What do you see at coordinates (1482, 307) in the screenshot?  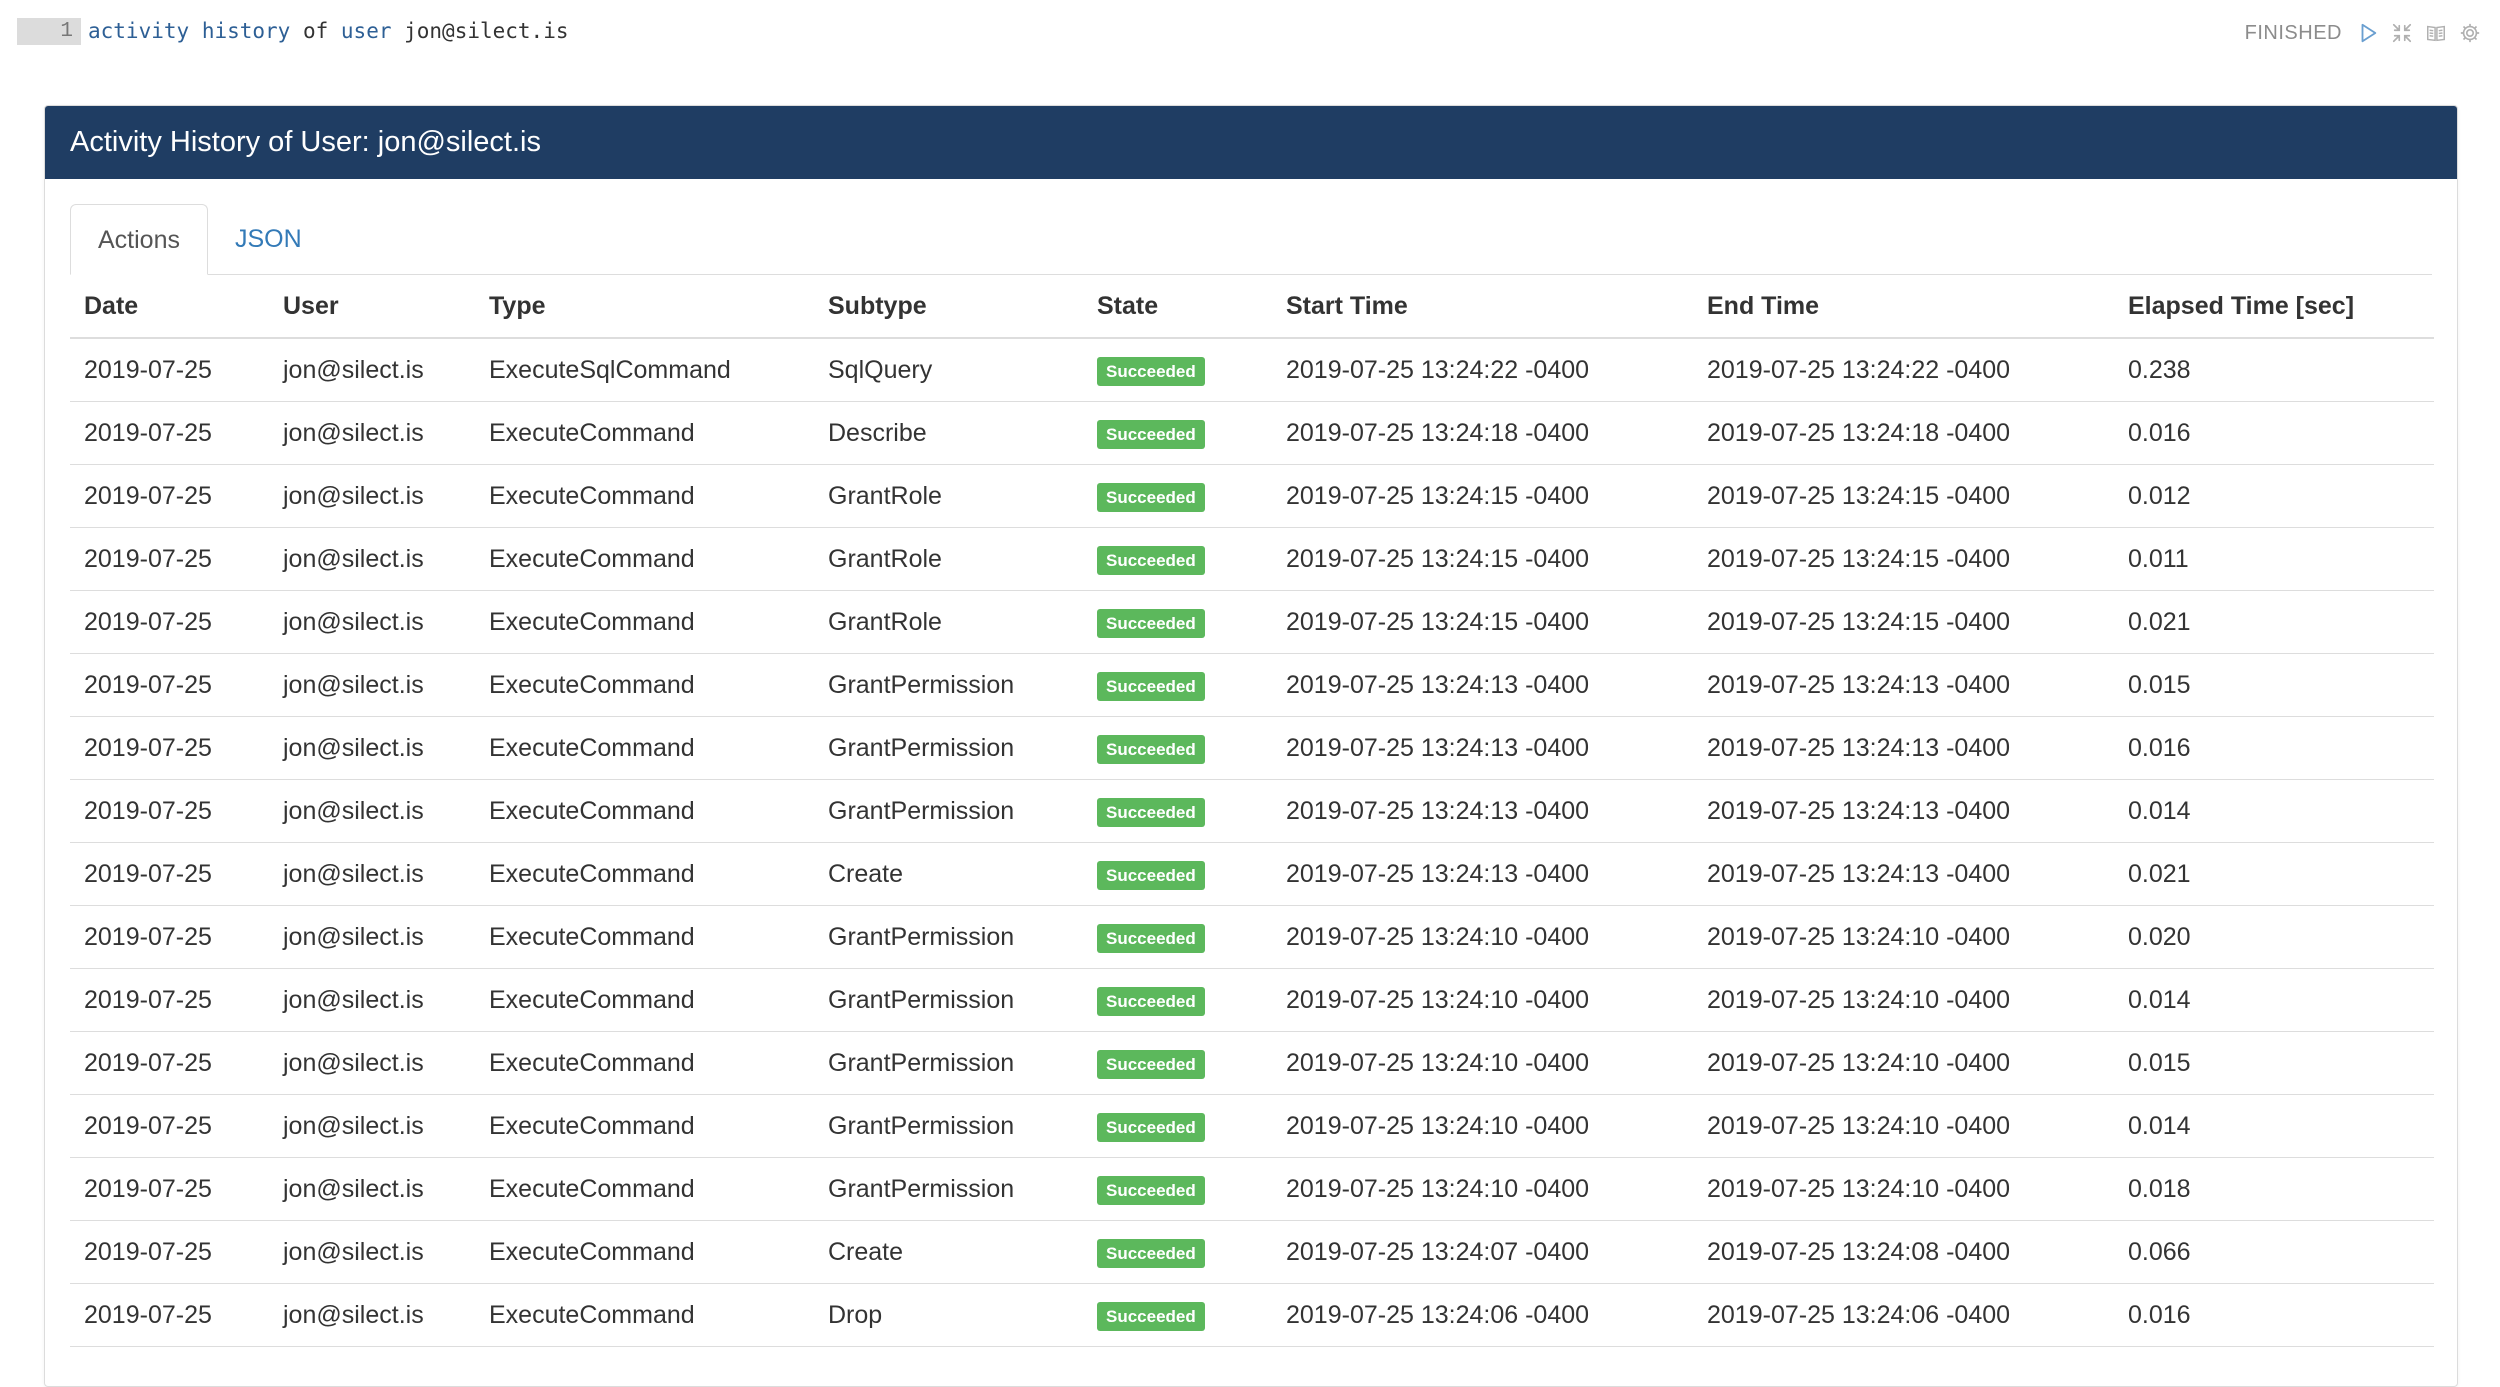 I see `column-header: Start Time` at bounding box center [1482, 307].